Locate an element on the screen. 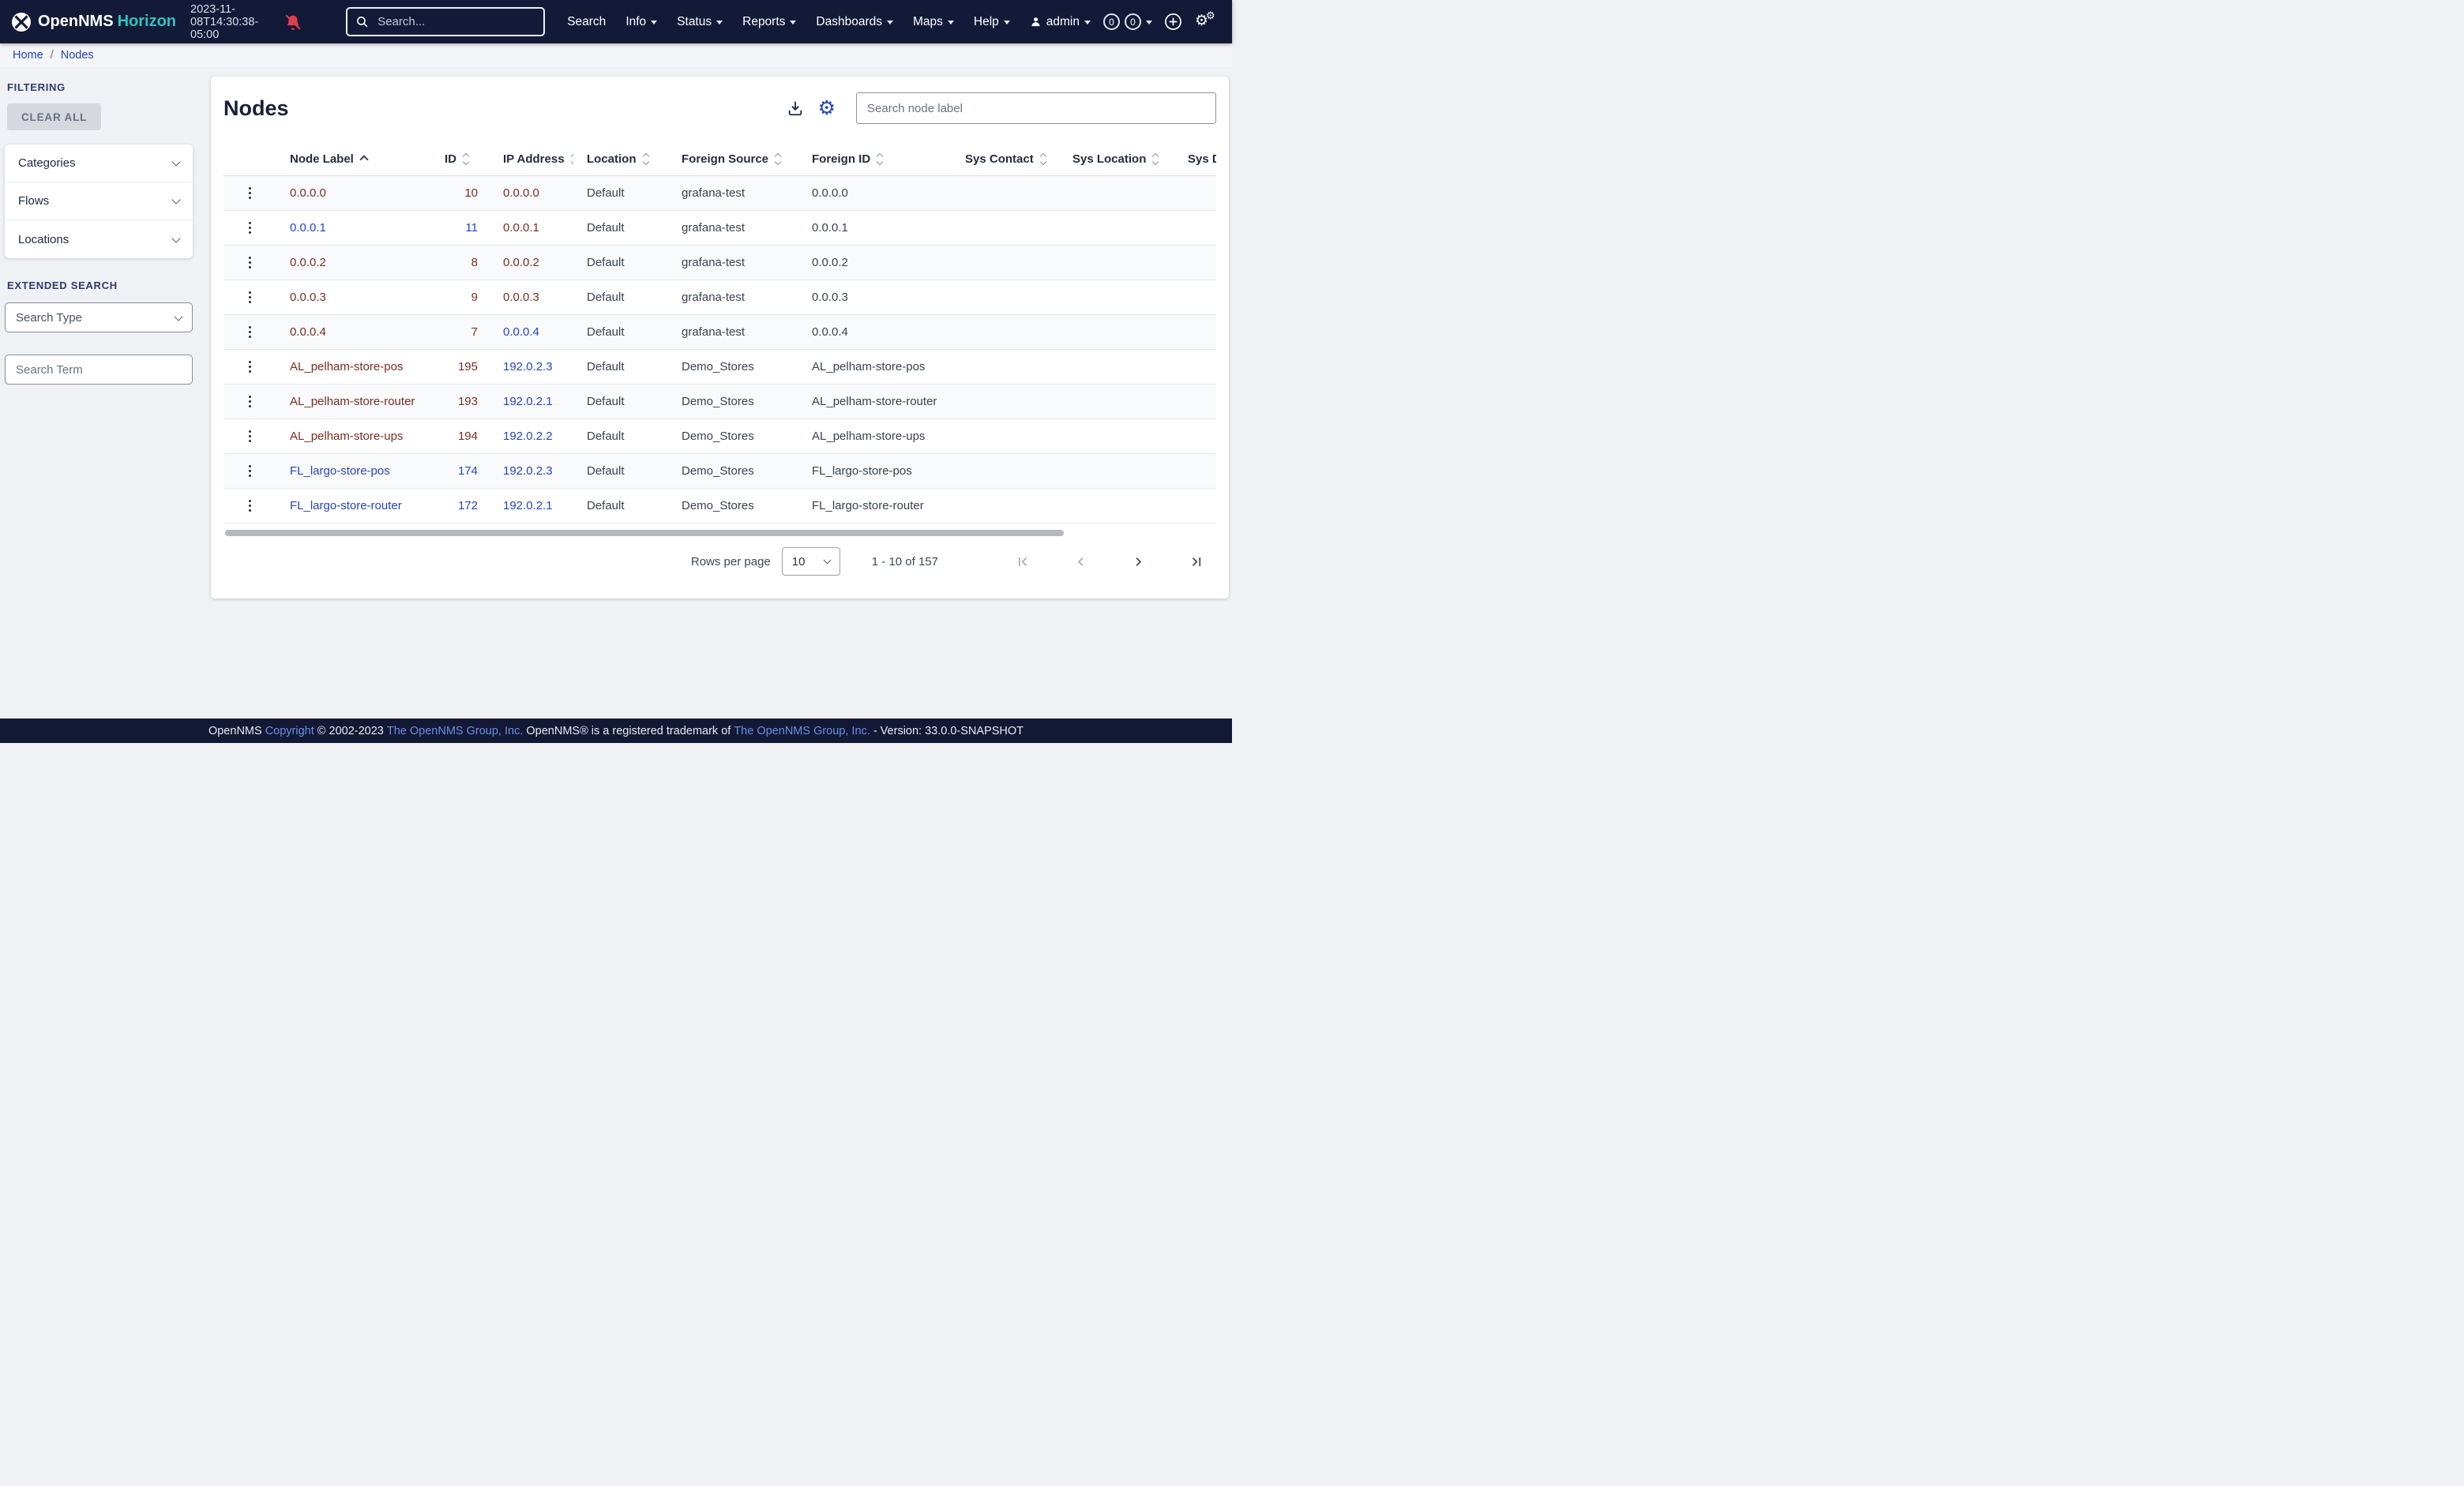 The width and height of the screenshot is (2464, 1486). horizontal-scrollbar is located at coordinates (719, 533).